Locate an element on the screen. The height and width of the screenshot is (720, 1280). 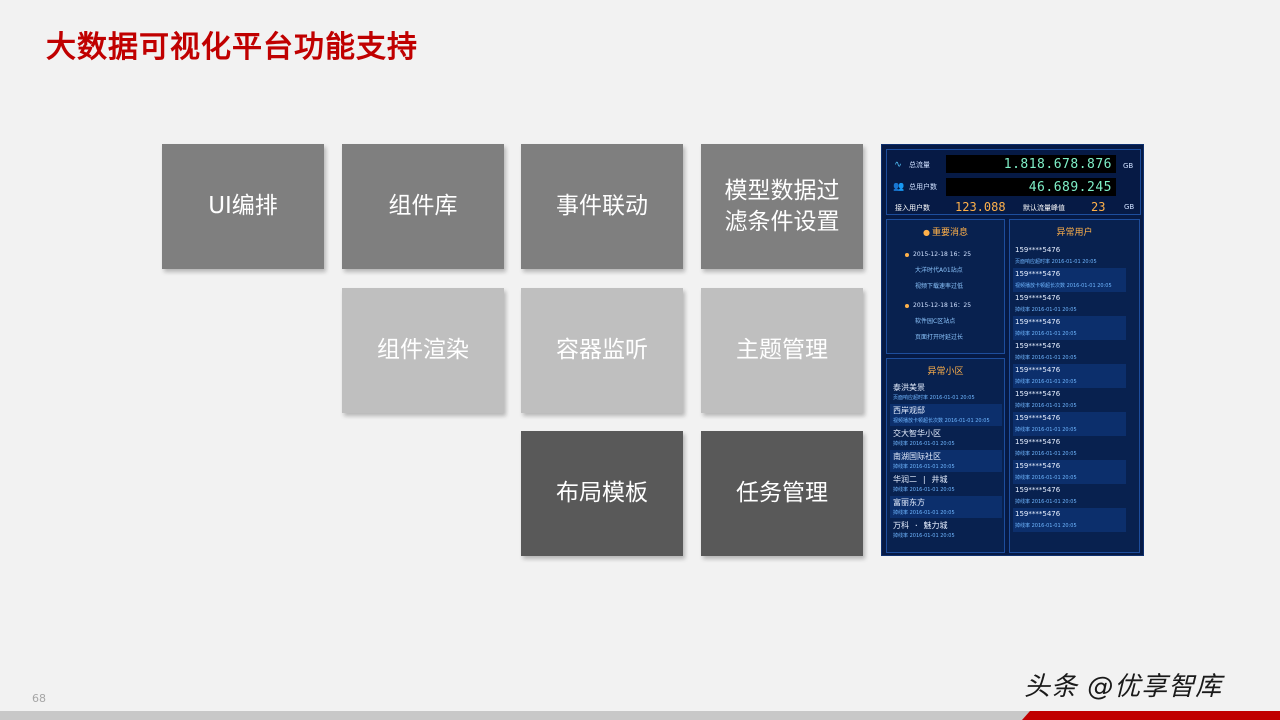
default-limit-value: 23 is located at coordinates (1098, 207).